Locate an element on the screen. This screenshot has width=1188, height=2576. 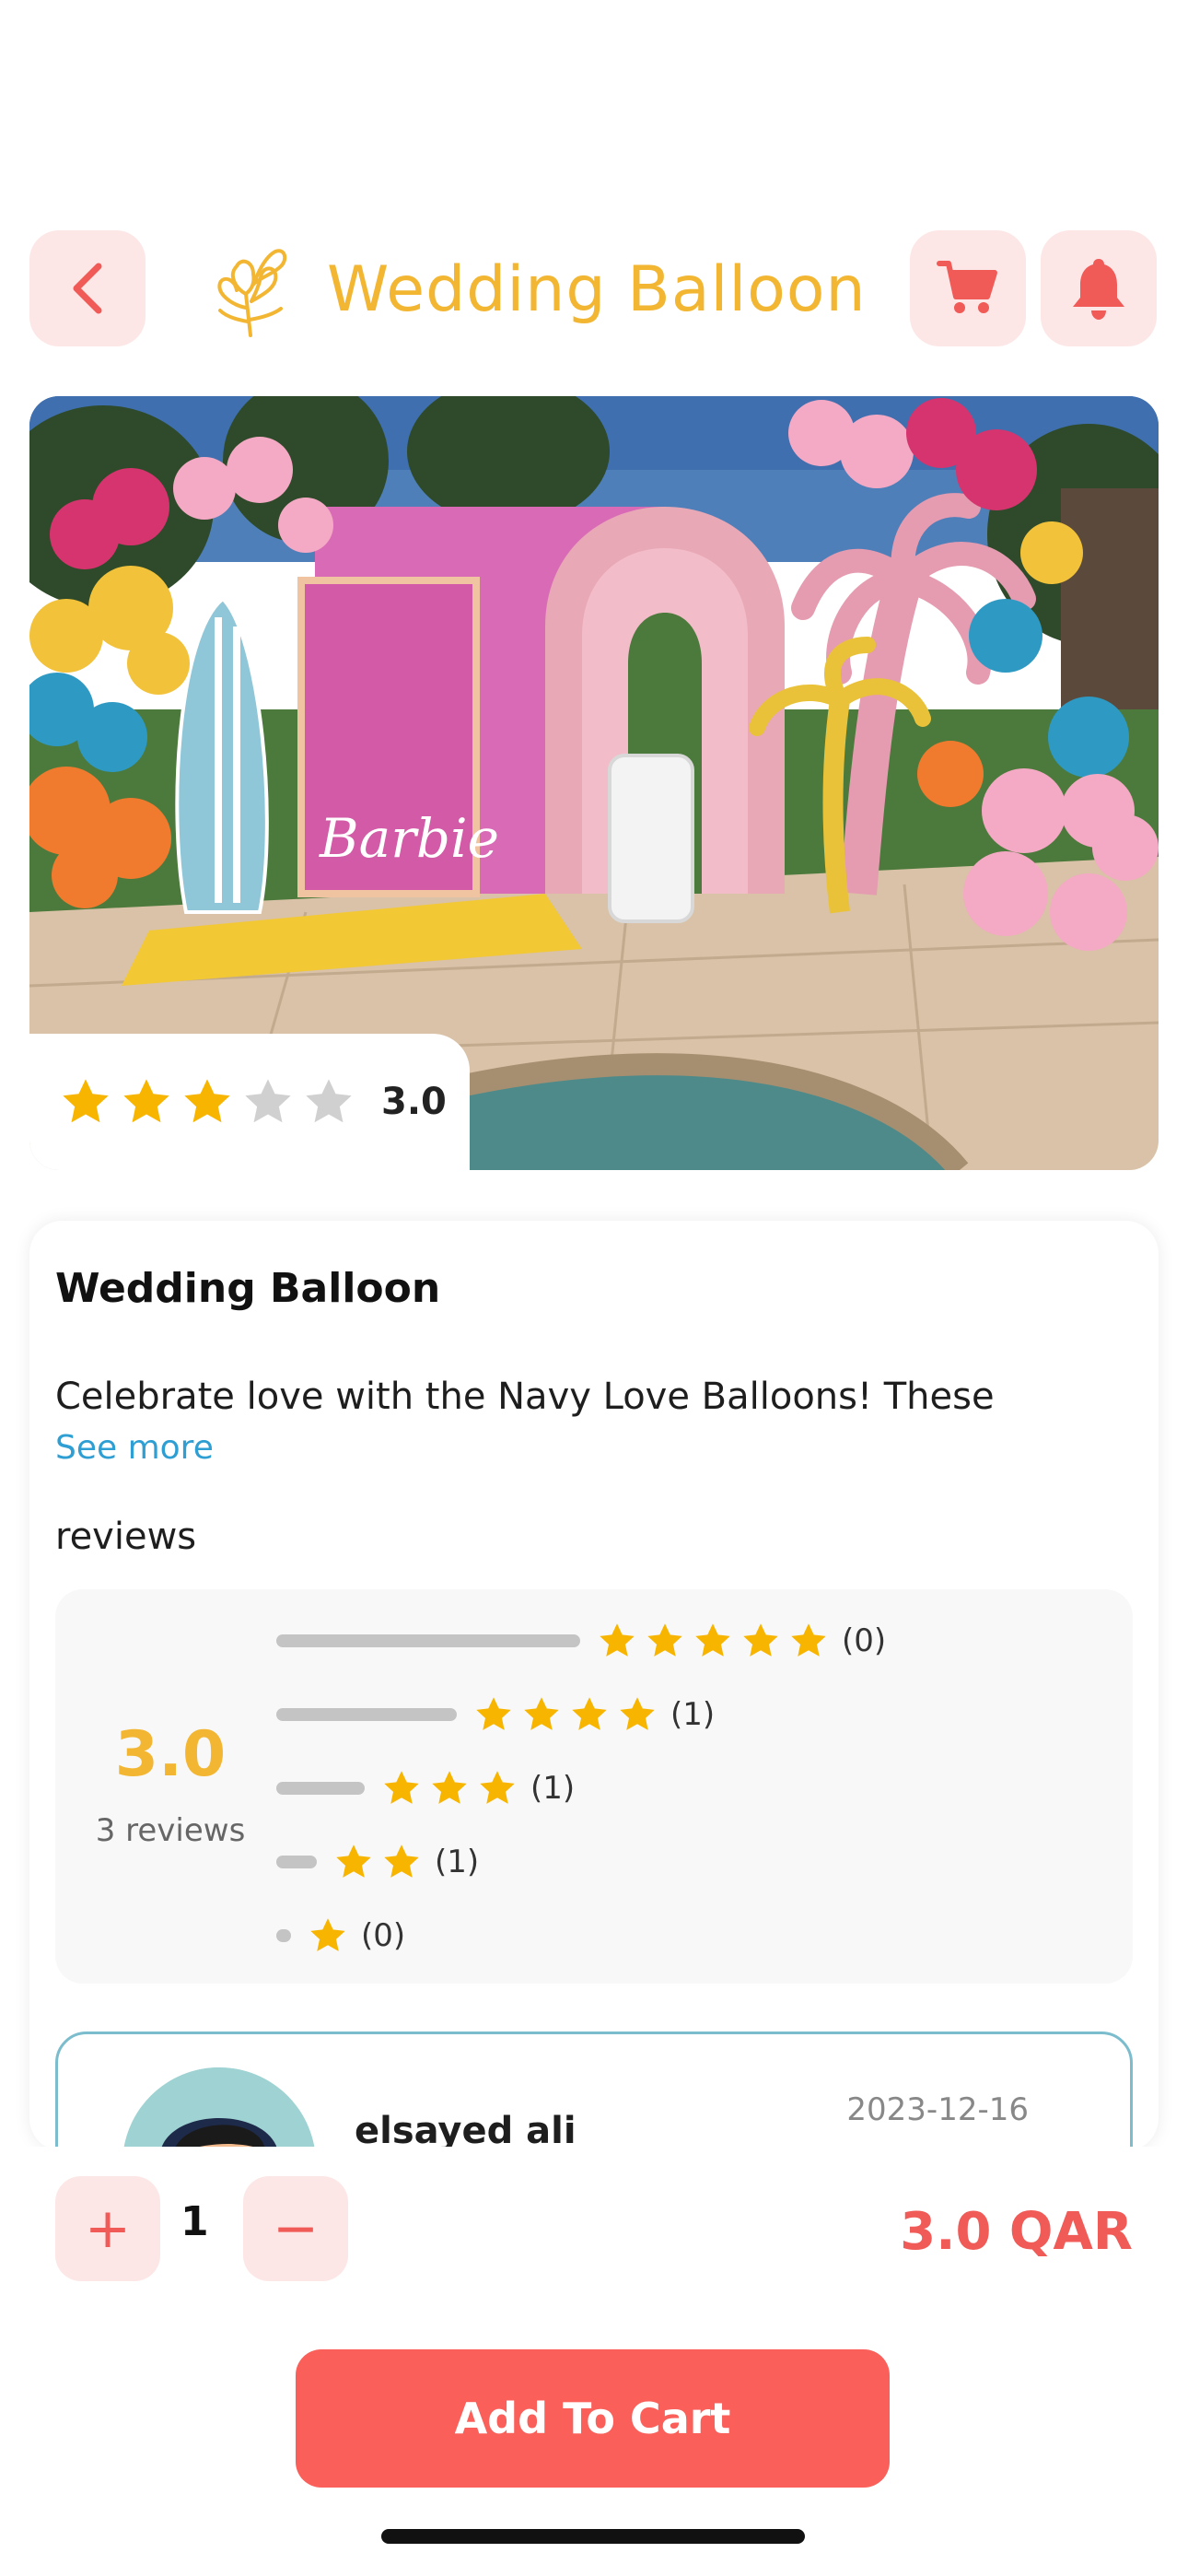
rating-summary: 3.0 3 reviews (0) (1) (1) (1) (0) is located at coordinates (594, 1787).